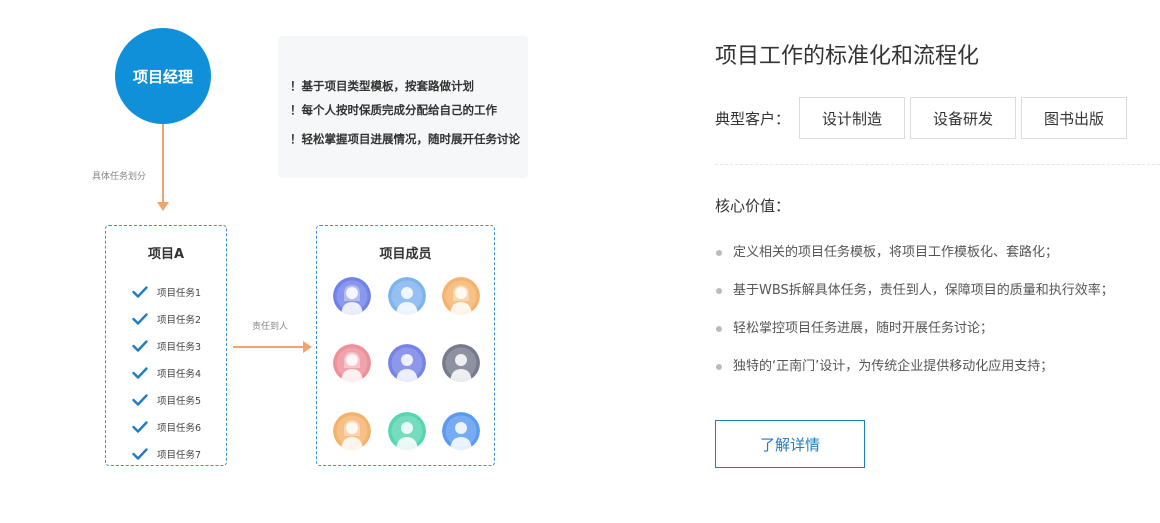 The image size is (1160, 523). Describe the element at coordinates (852, 118) in the screenshot. I see `customer-tag: 设计制造` at that location.